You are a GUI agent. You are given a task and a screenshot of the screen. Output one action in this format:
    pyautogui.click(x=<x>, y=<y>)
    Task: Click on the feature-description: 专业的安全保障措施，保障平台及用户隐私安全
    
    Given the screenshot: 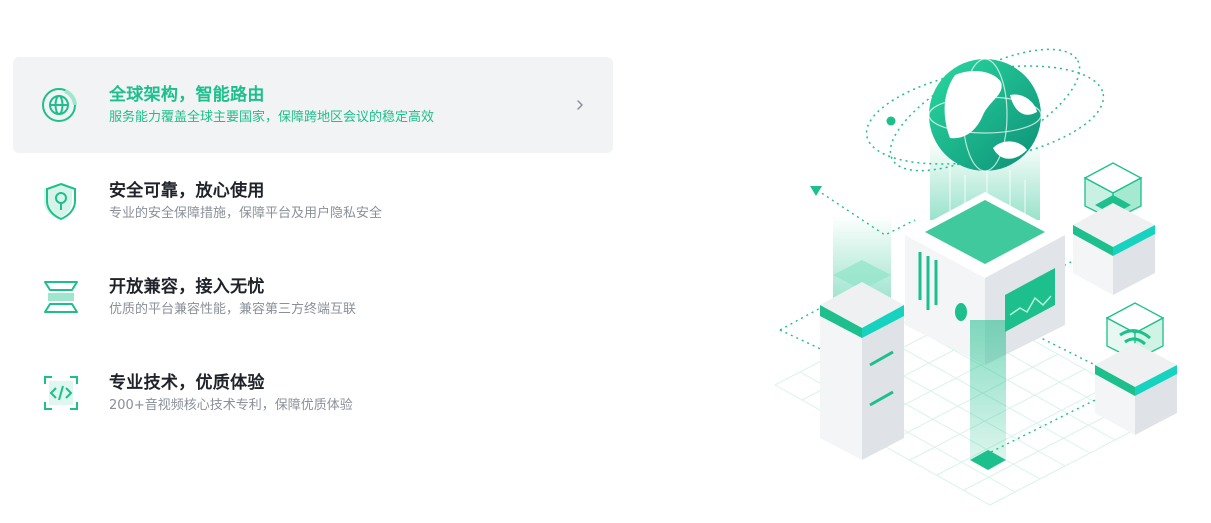 What is the action you would take?
    pyautogui.click(x=246, y=213)
    